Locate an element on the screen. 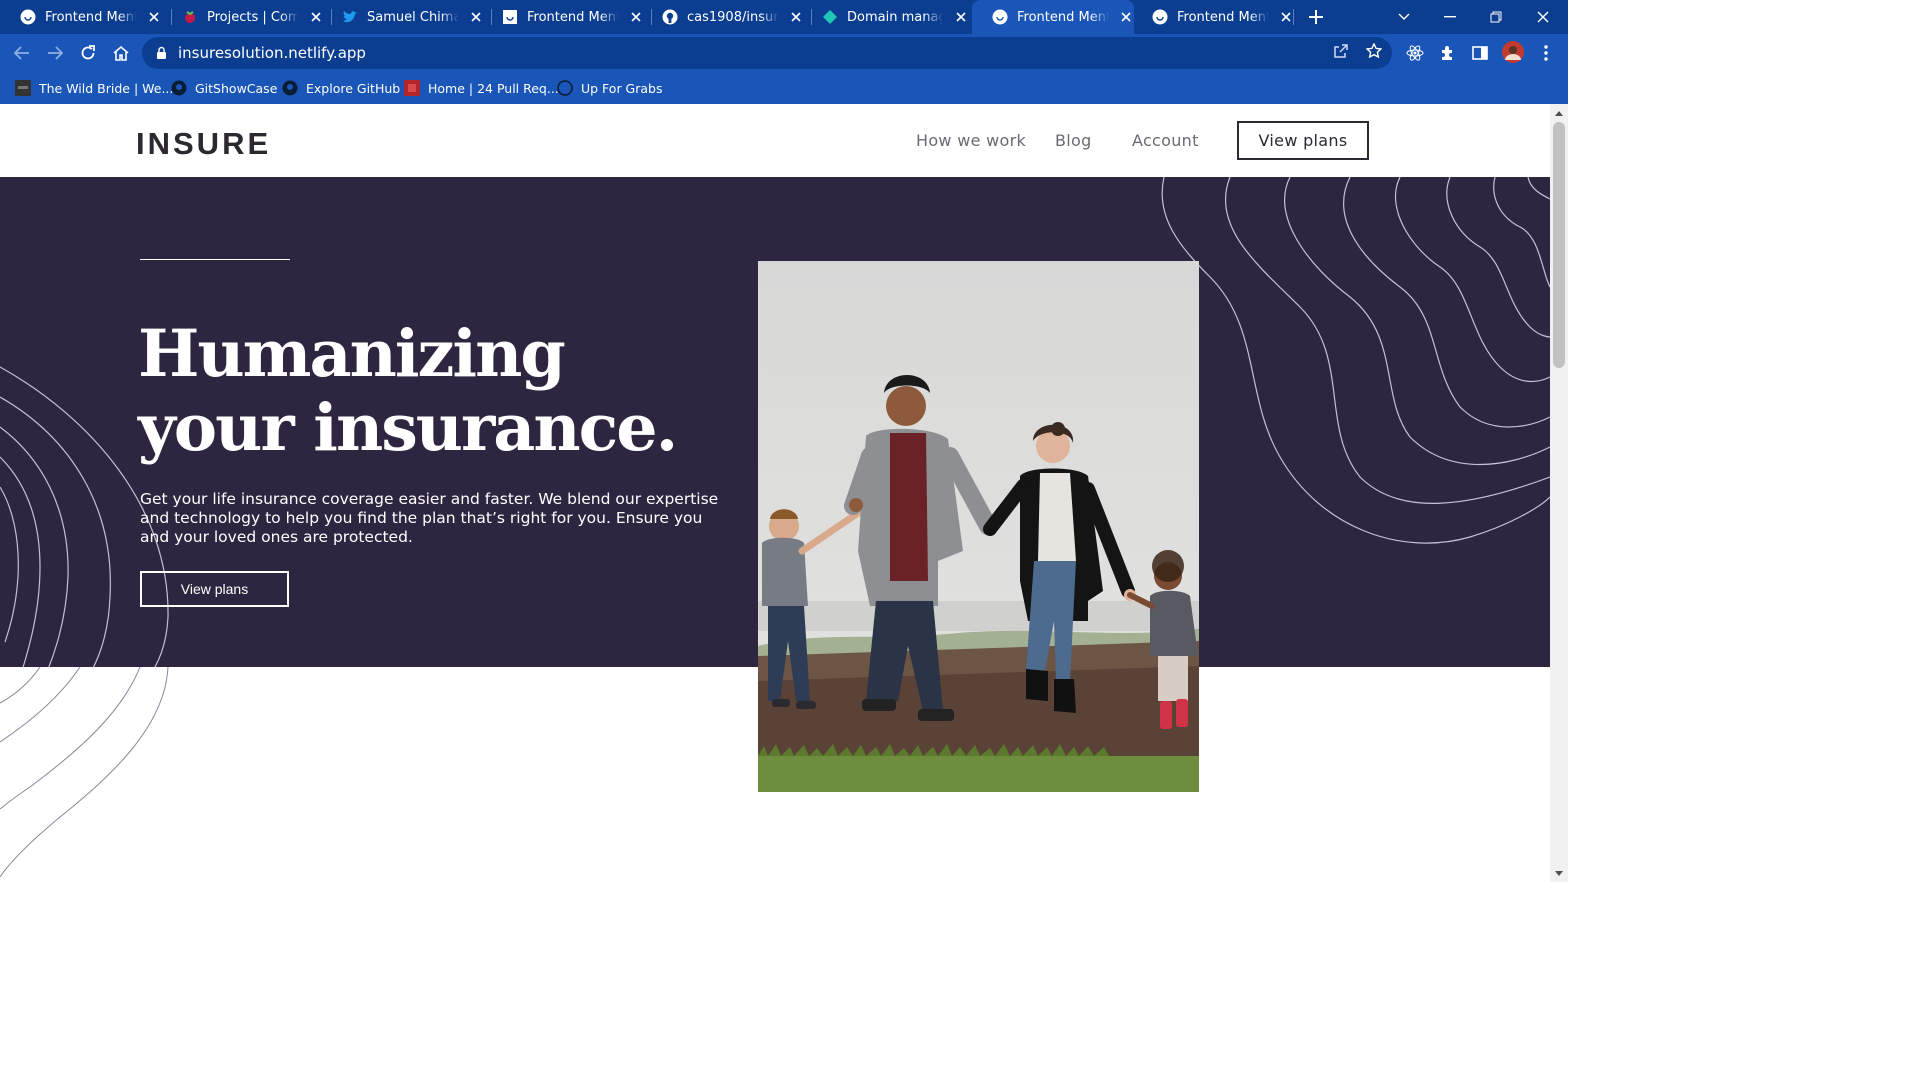  bookmark-up-for-grabs: Up For Grabs is located at coordinates (610, 88).